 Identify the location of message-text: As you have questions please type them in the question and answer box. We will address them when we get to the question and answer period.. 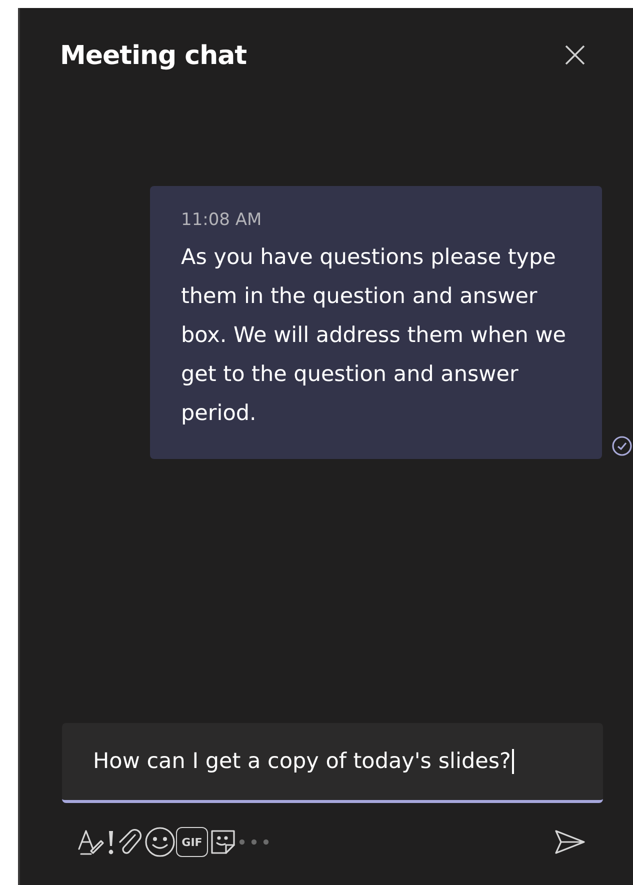
(374, 336).